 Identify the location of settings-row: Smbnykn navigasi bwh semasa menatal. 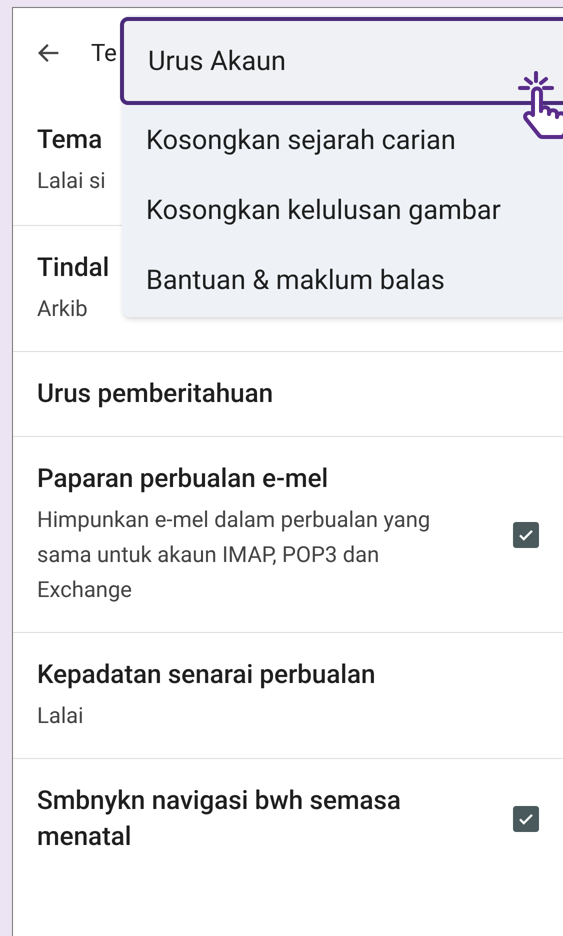
(288, 819).